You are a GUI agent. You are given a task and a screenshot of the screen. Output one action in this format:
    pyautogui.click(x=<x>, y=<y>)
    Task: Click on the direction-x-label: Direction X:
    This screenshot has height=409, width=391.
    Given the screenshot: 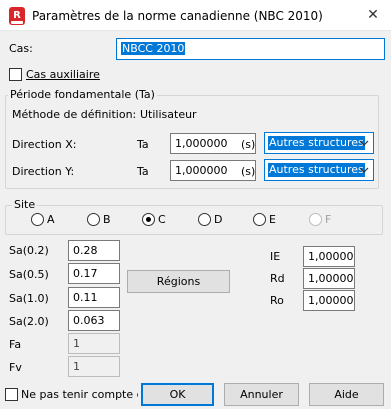 What is the action you would take?
    pyautogui.click(x=44, y=144)
    